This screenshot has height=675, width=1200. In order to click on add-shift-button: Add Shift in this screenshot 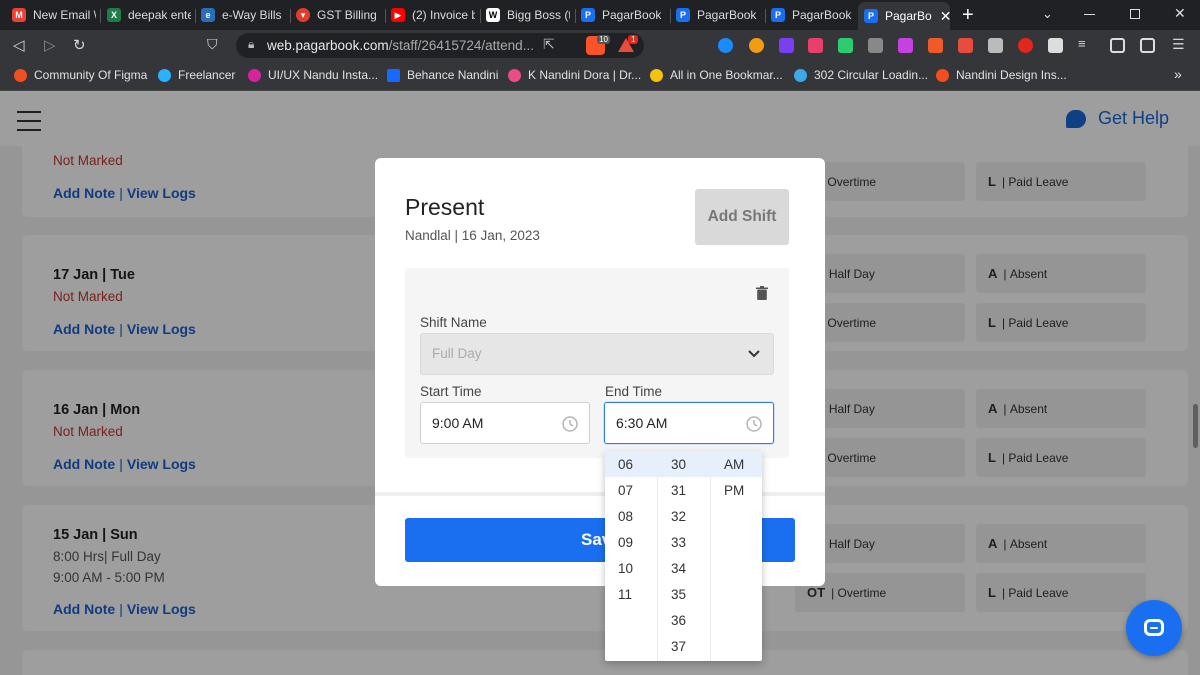, I will do `click(742, 217)`.